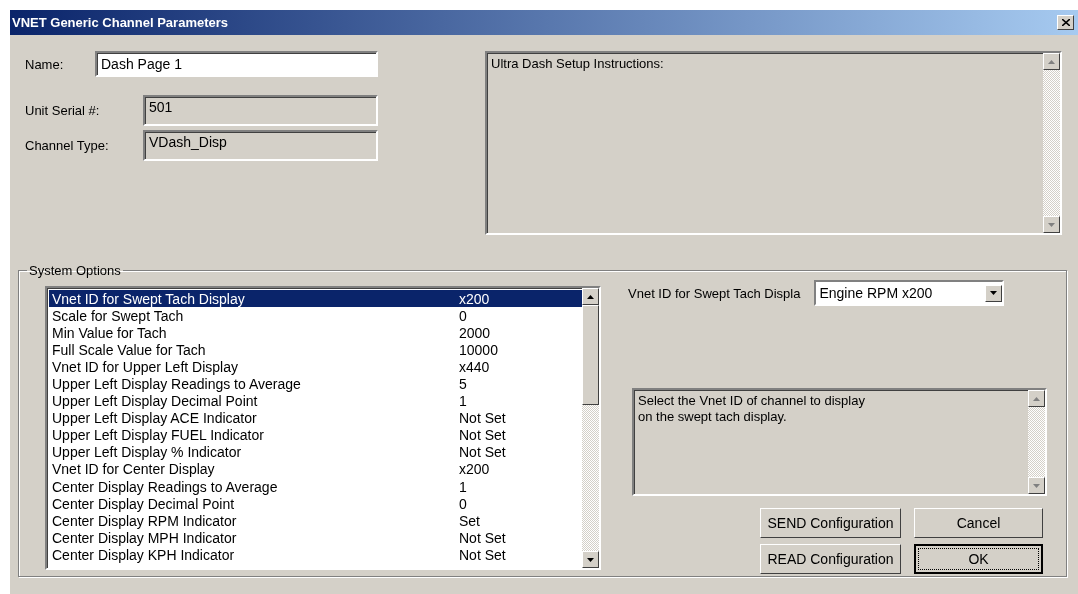  Describe the element at coordinates (44, 64) in the screenshot. I see `field-label: Name:` at that location.